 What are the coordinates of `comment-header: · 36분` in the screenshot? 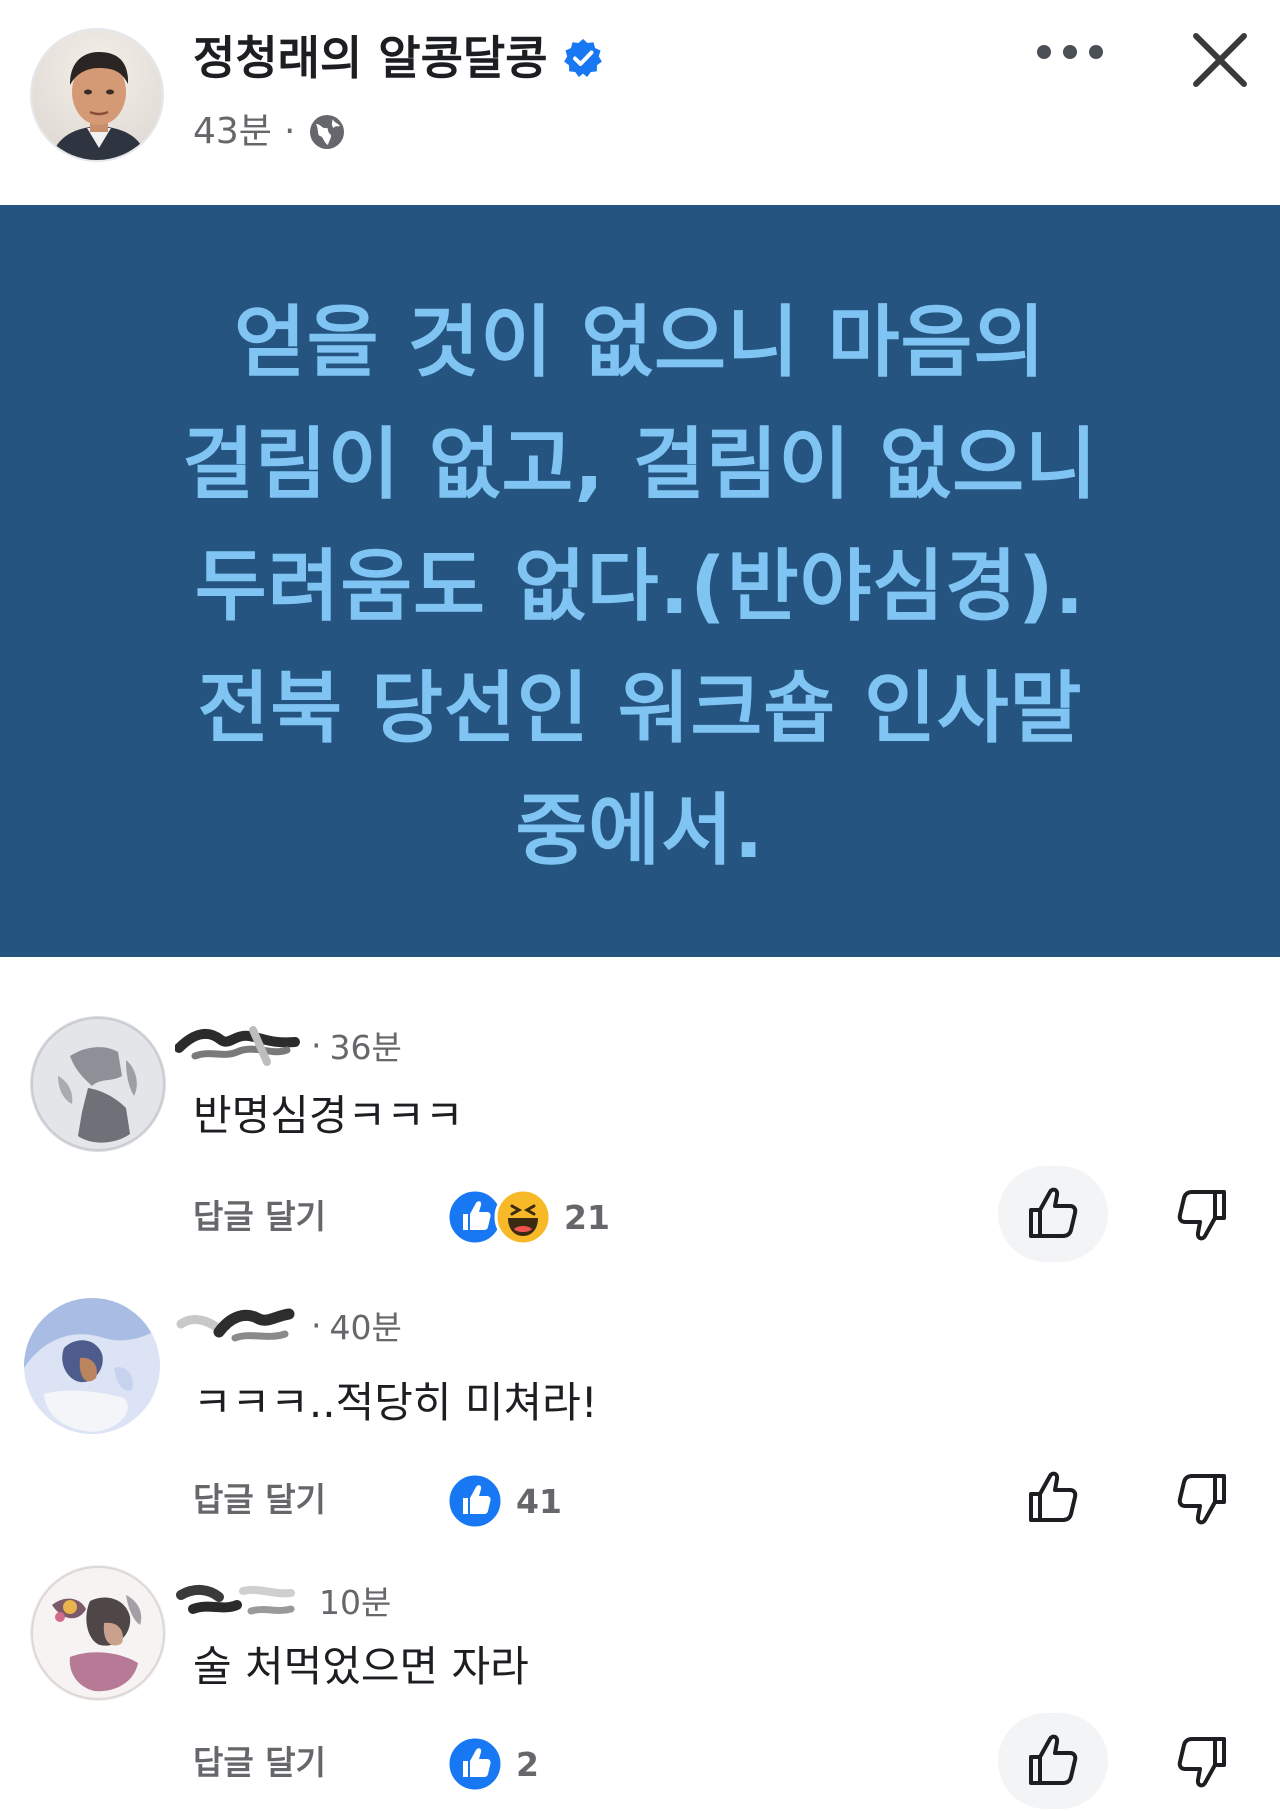 It's located at (288, 1045).